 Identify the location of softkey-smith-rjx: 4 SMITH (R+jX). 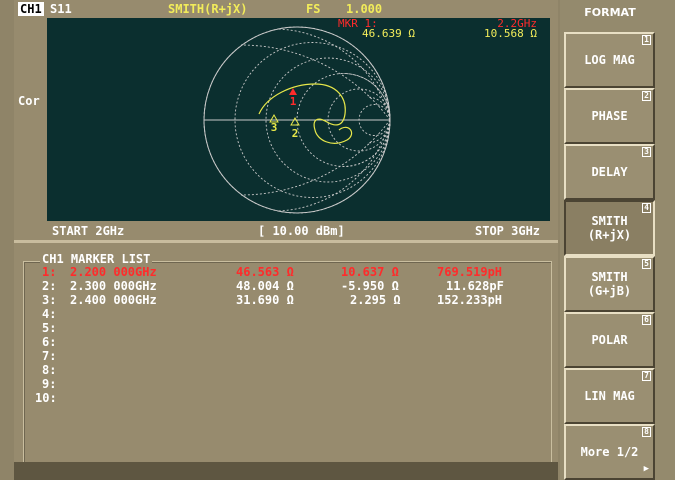
(609, 228).